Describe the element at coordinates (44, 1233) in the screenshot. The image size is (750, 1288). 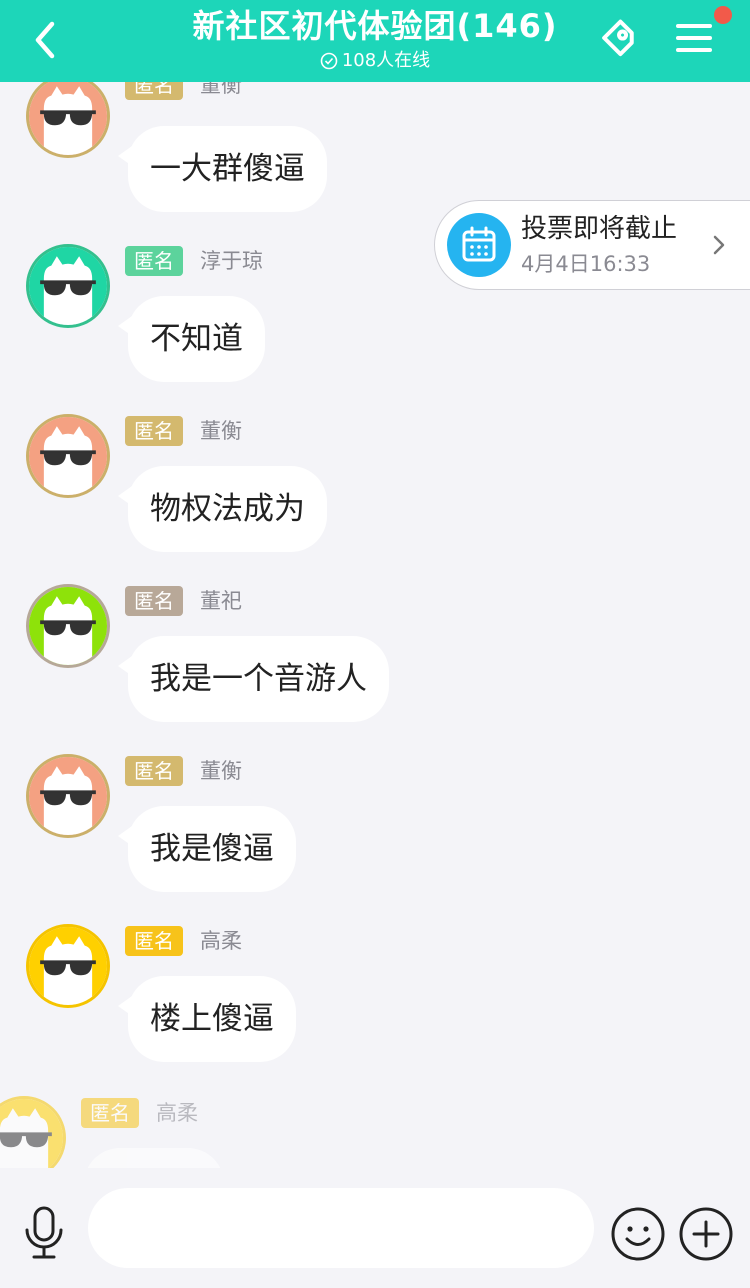
I see `microphone-icon` at that location.